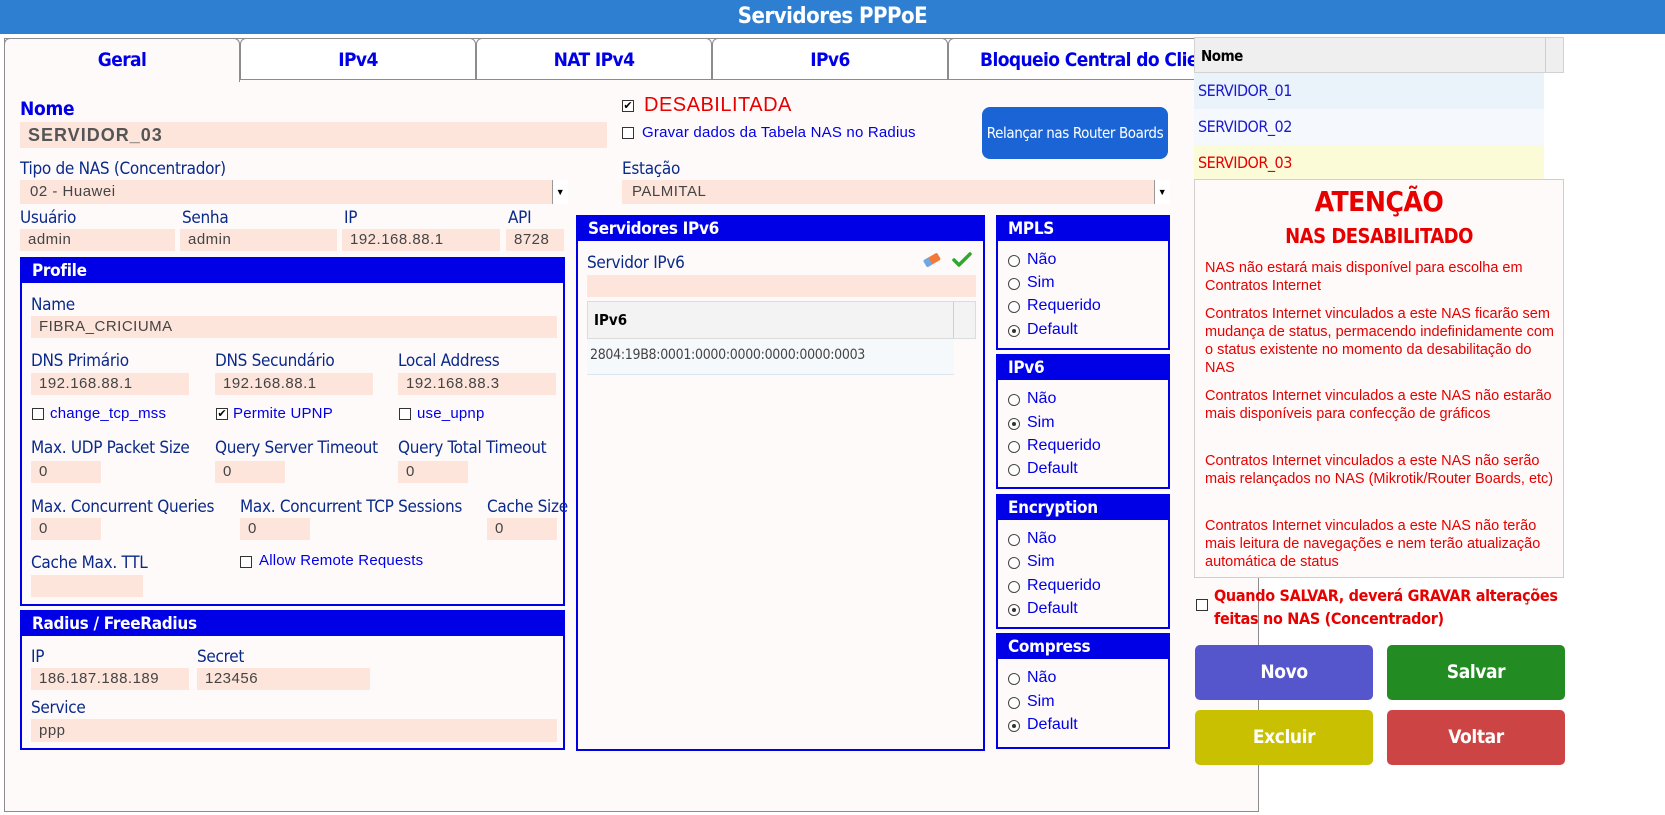  Describe the element at coordinates (1476, 737) in the screenshot. I see `voltar-button: Voltar` at that location.